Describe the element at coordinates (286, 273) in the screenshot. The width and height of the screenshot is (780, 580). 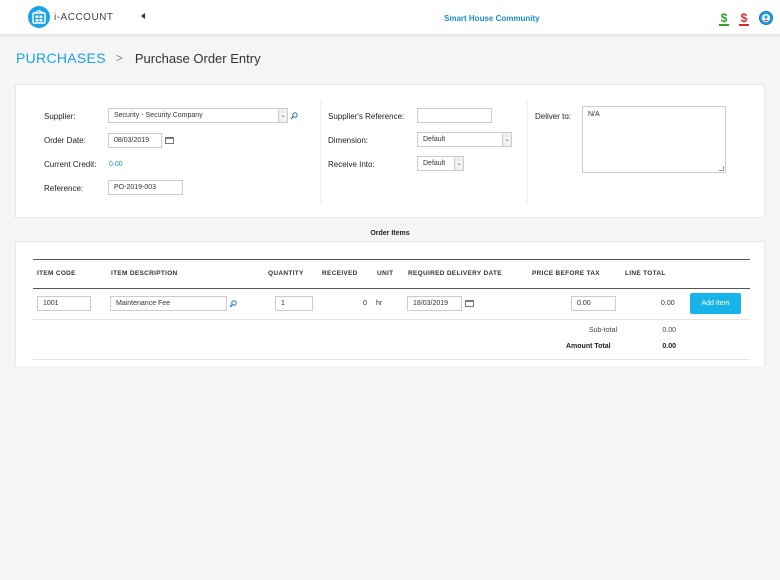
I see `col-quantity: QUANTITY` at that location.